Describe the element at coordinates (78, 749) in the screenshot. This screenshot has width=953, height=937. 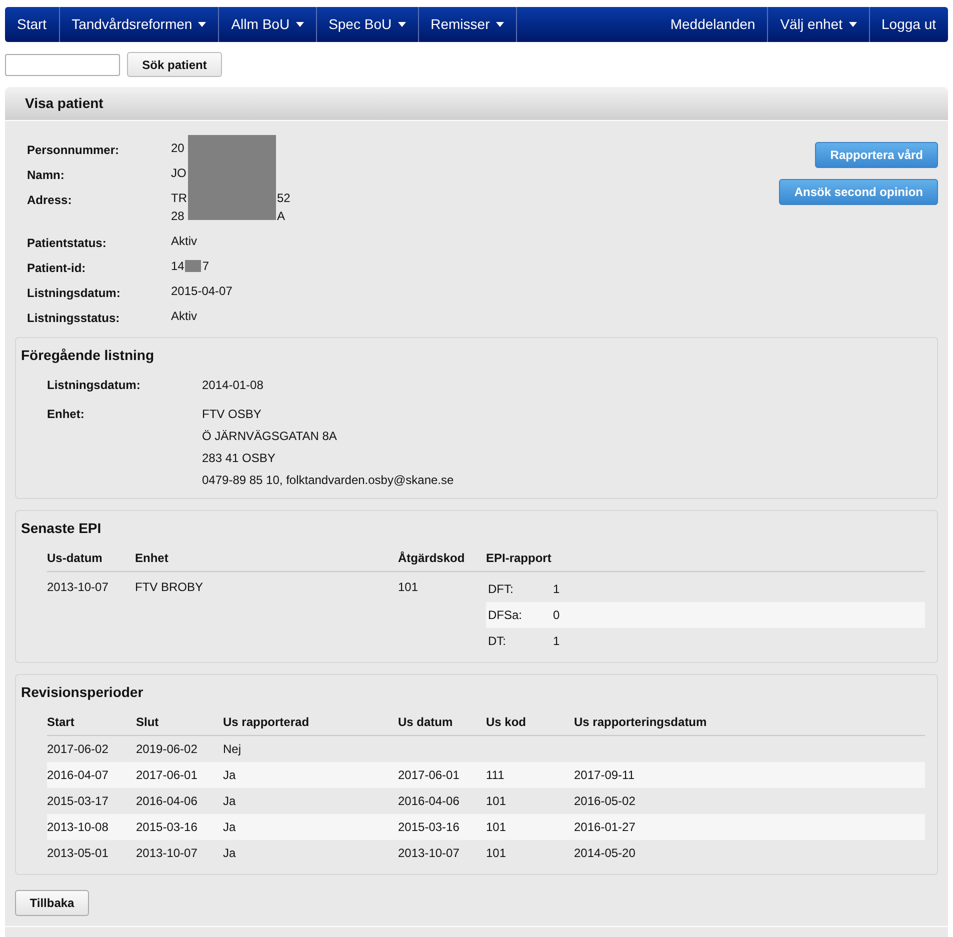
I see `table-cell-text: 2017-06-02` at that location.